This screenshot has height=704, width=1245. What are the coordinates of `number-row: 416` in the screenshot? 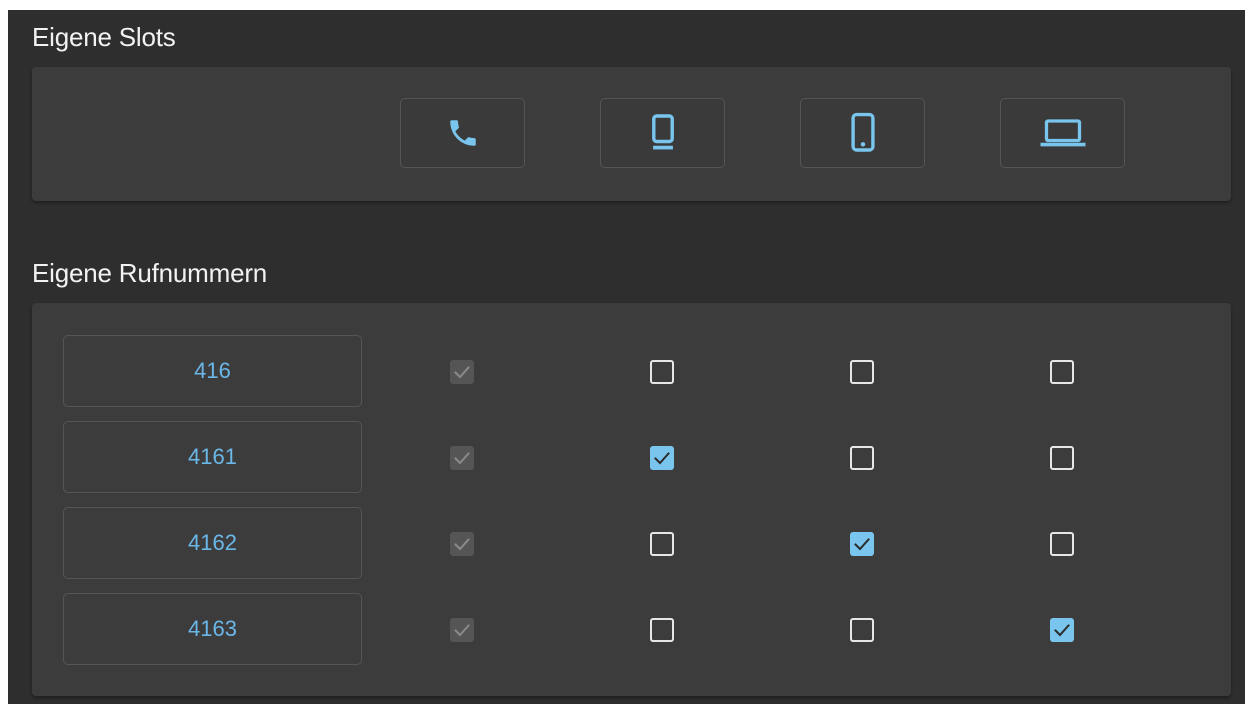 It's located at (631, 371).